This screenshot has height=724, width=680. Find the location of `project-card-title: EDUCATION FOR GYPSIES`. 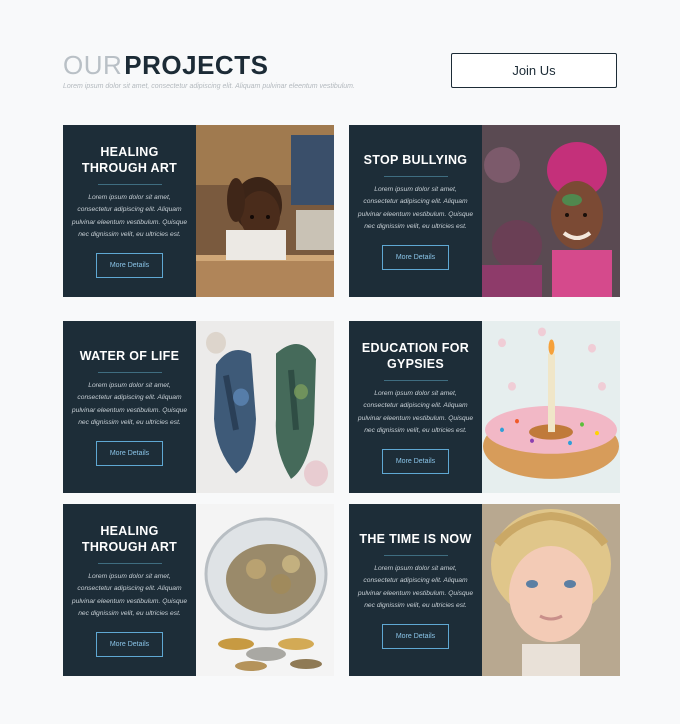

project-card-title: EDUCATION FOR GYPSIES is located at coordinates (415, 355).